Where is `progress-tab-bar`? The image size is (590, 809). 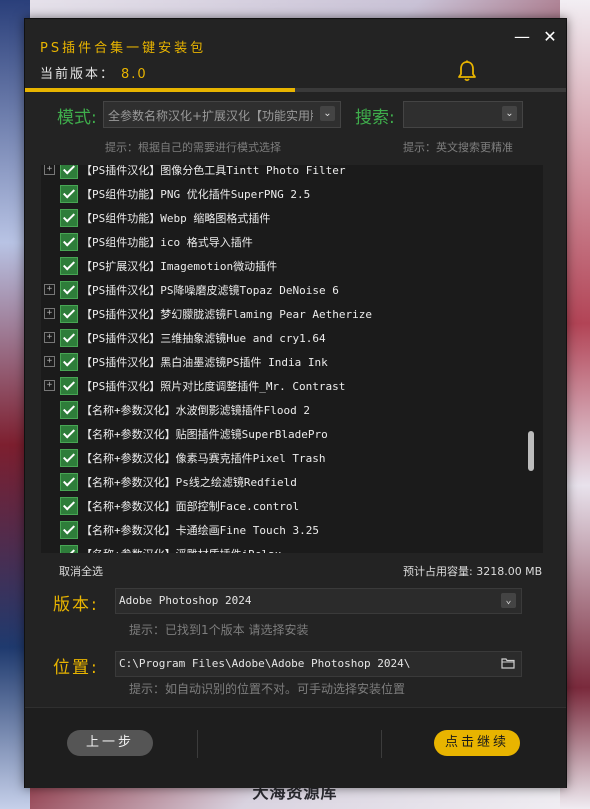 progress-tab-bar is located at coordinates (295, 90).